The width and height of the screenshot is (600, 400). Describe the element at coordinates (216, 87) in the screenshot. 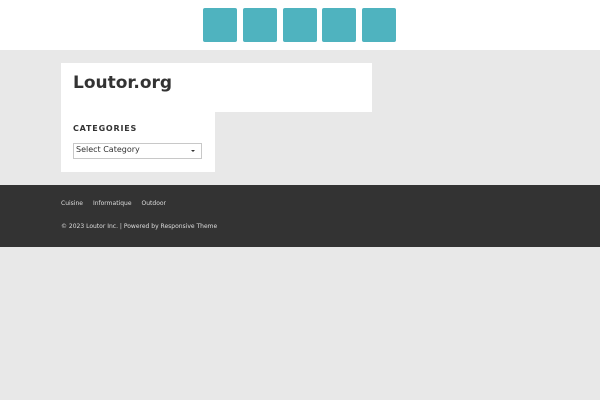

I see `site-header-card: Loutor.org` at that location.